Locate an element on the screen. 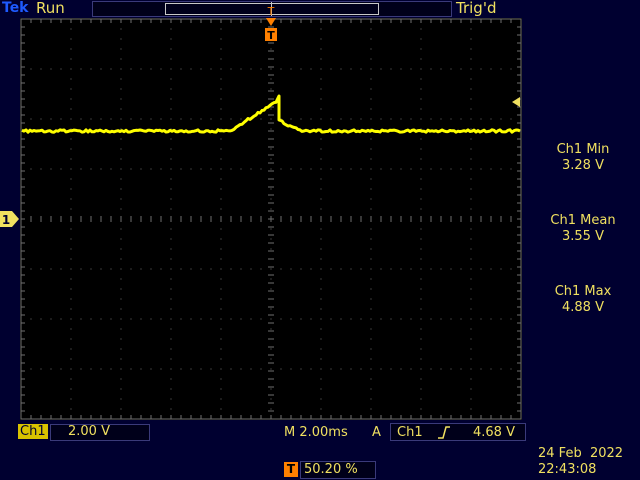 This screenshot has height=480, width=640. trigger-marker-label: T is located at coordinates (271, 35).